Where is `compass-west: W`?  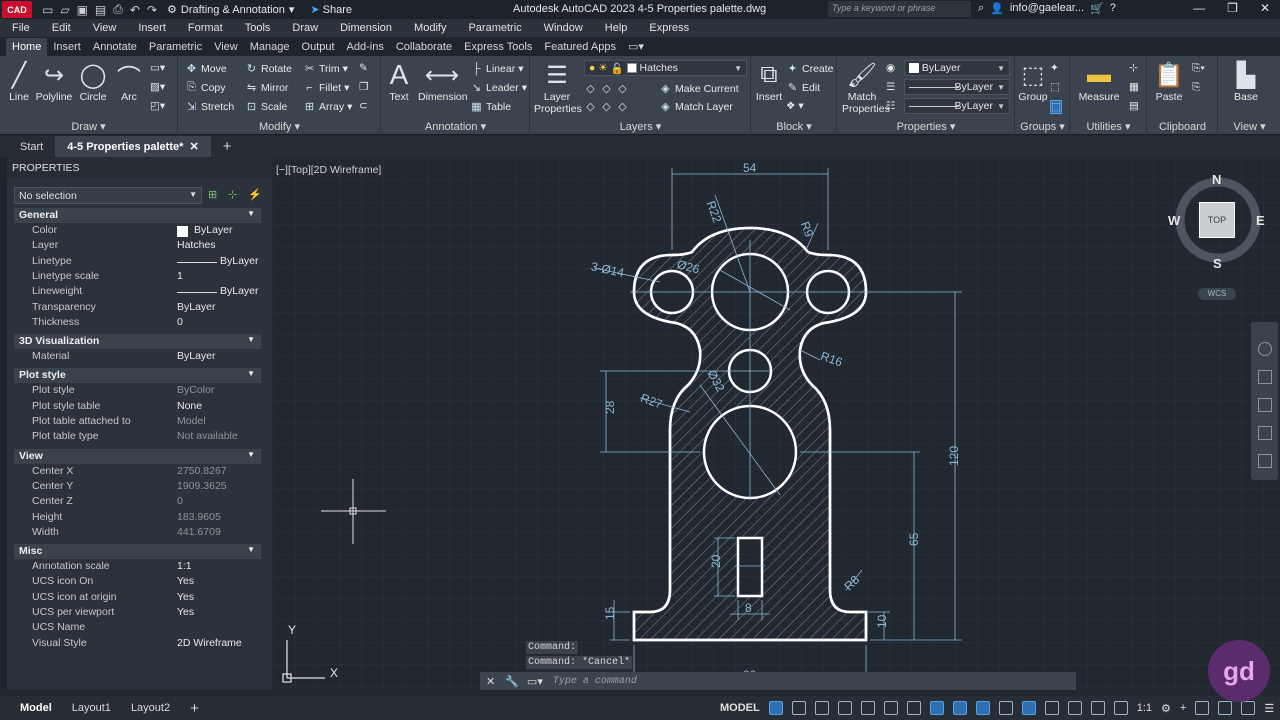 compass-west: W is located at coordinates (1174, 220).